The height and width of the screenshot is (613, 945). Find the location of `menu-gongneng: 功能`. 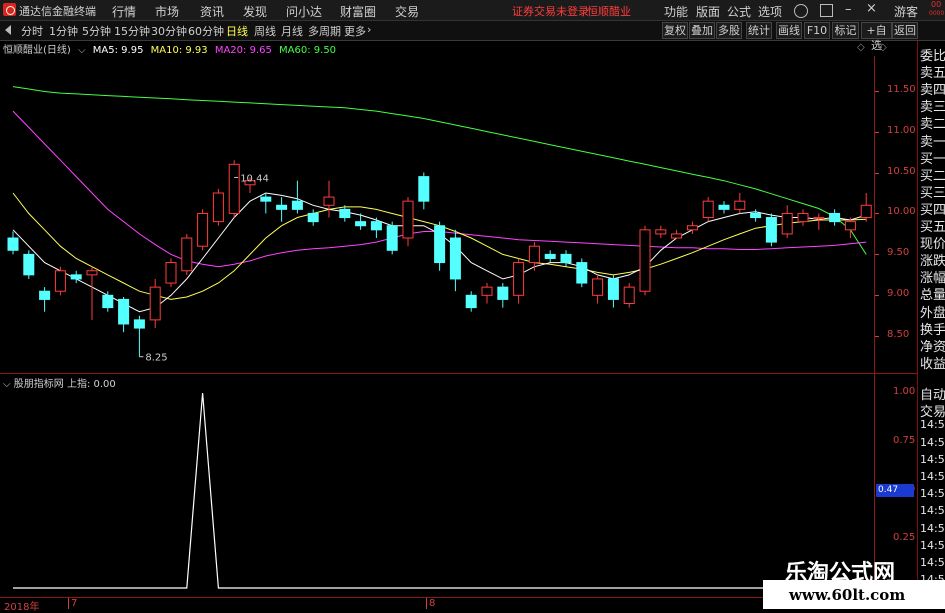

menu-gongneng: 功能 is located at coordinates (676, 11).